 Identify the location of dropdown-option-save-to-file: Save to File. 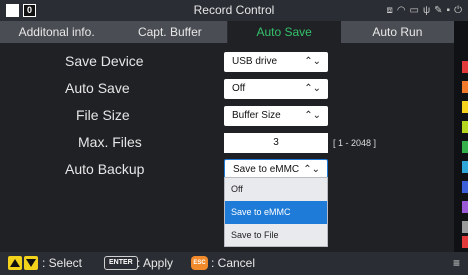
(276, 235).